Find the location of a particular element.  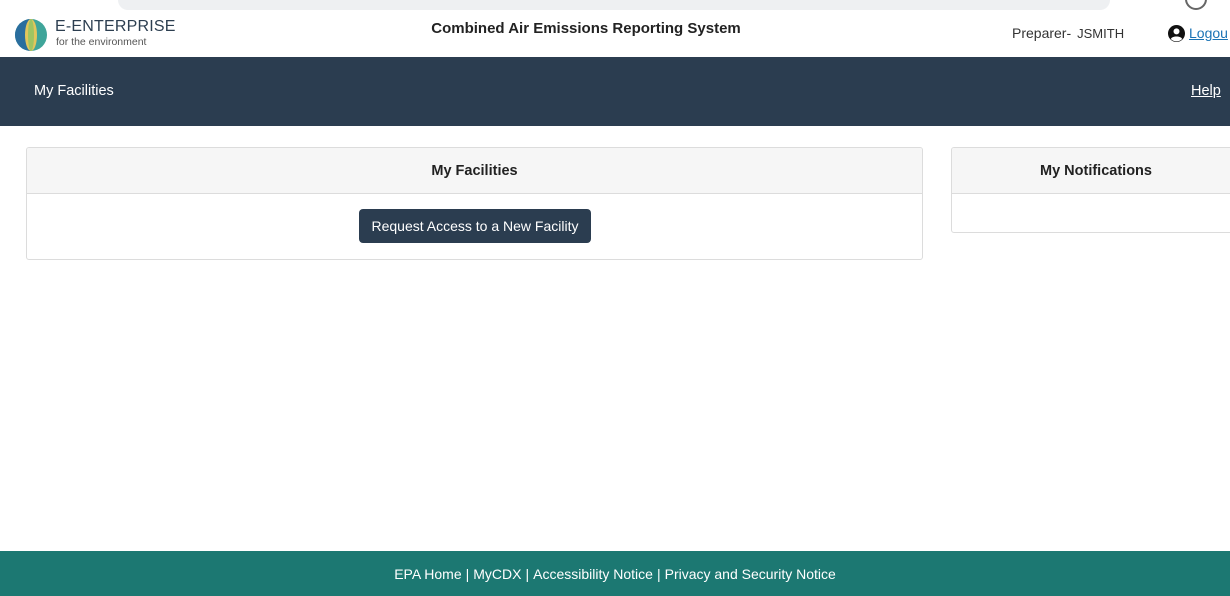

role-label: Preparer- is located at coordinates (1042, 33).